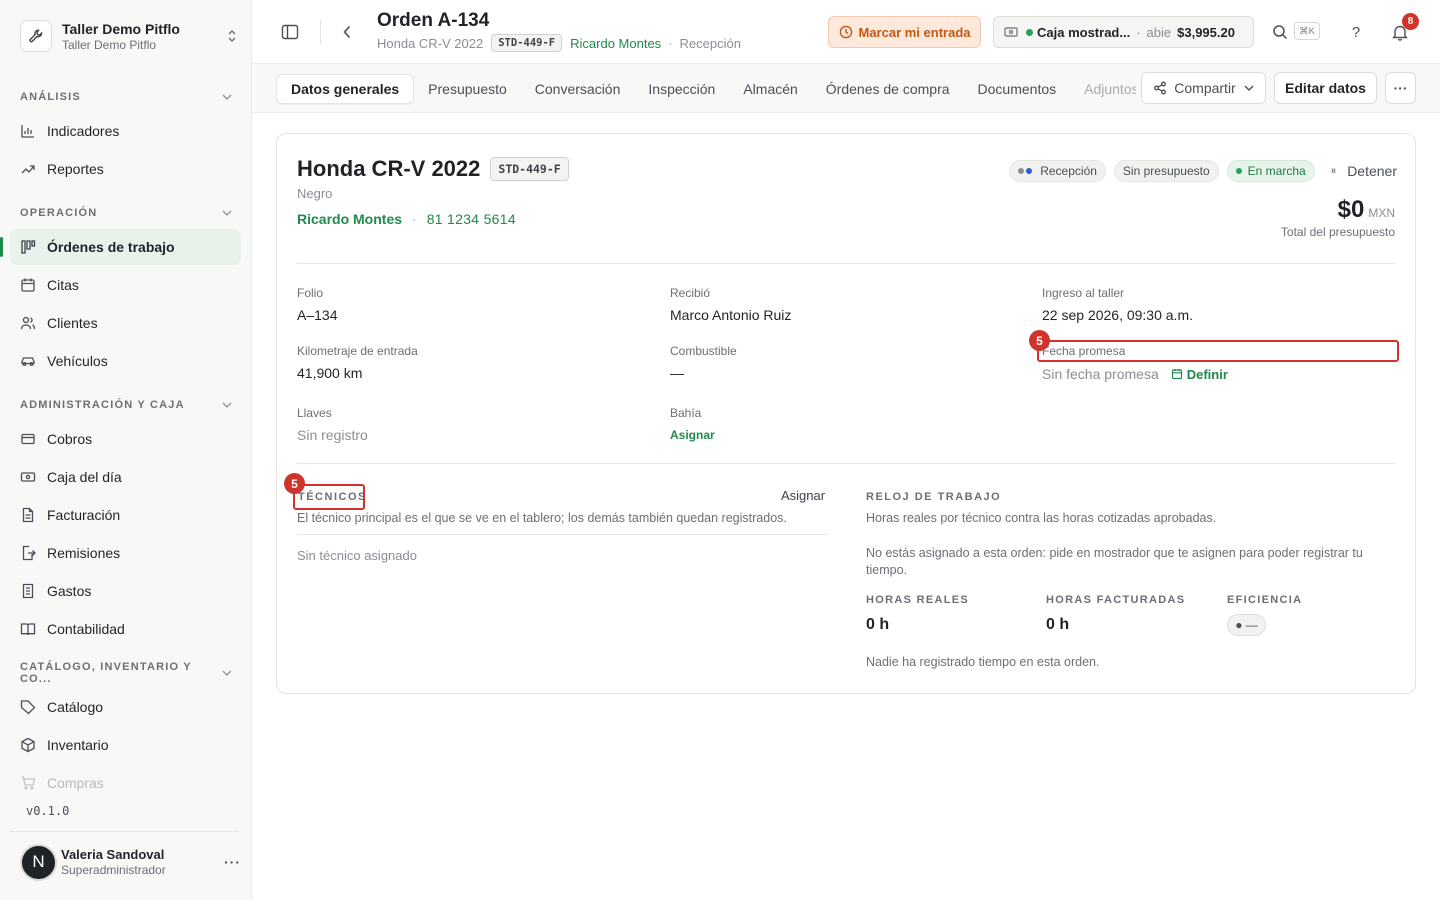 The width and height of the screenshot is (1440, 900). I want to click on edit-data-button: Editar datos, so click(1325, 88).